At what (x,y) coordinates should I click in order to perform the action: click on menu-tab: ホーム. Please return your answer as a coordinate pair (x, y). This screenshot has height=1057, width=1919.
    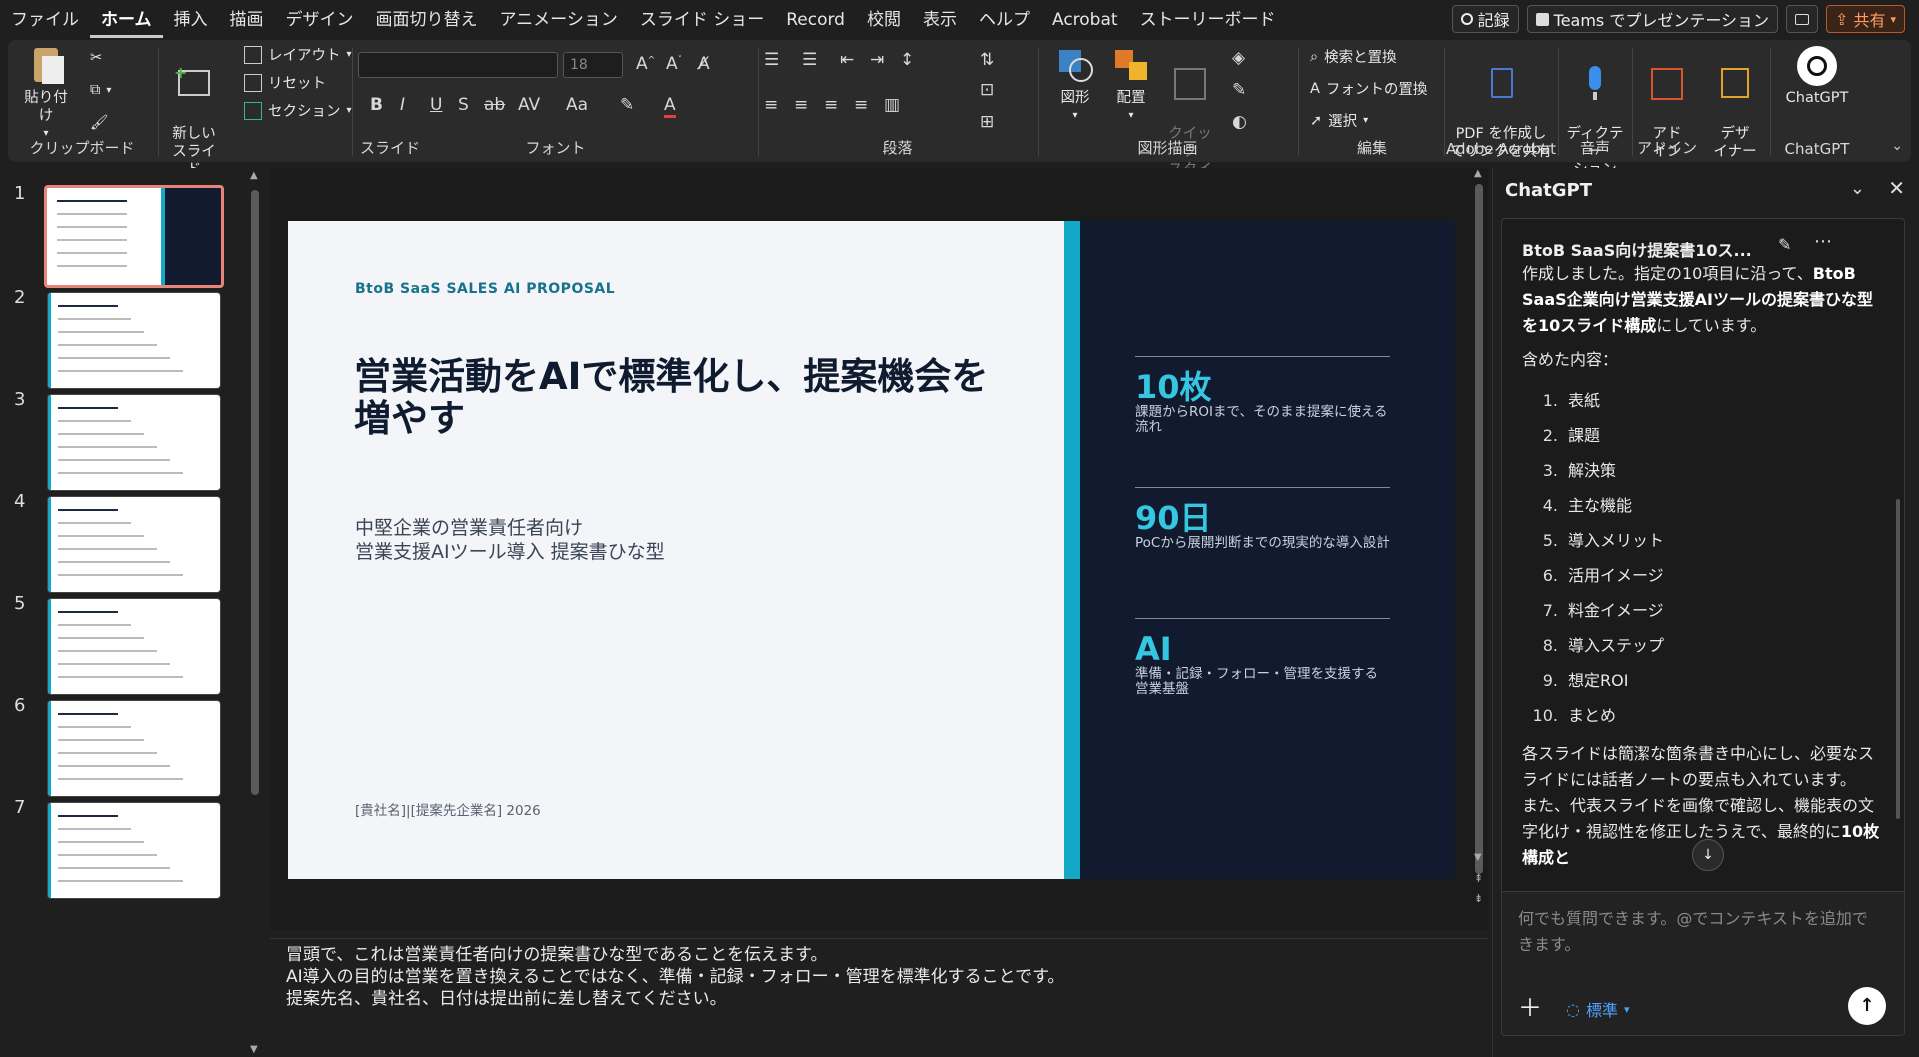
    Looking at the image, I should click on (126, 19).